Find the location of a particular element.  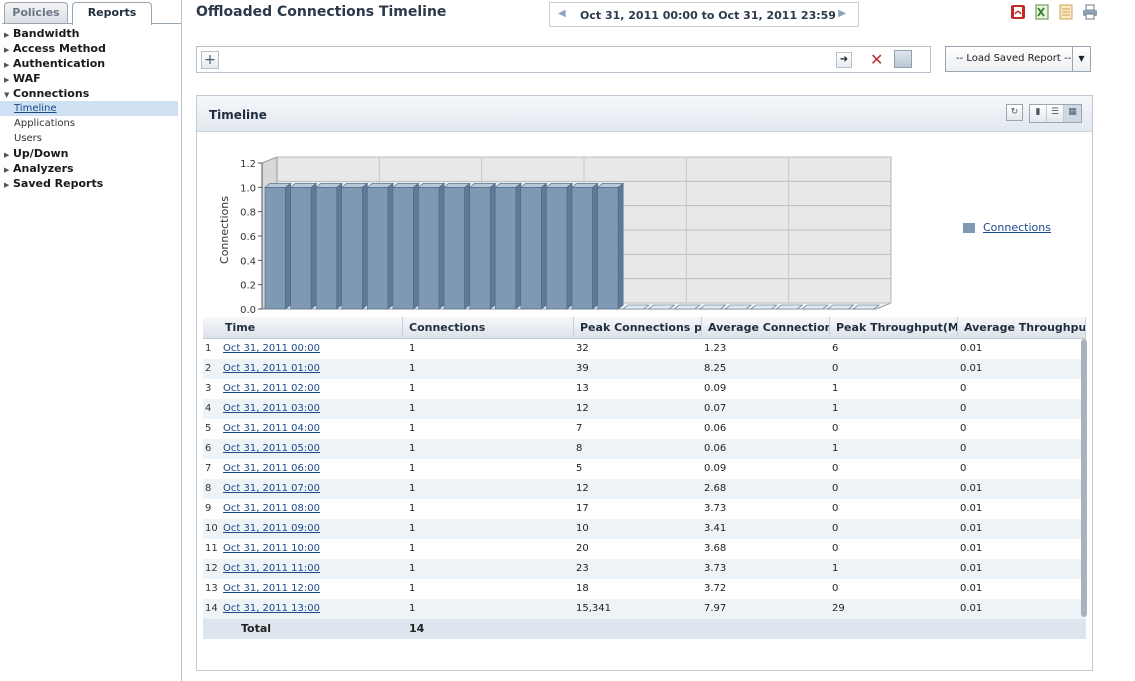

previous-period-icon: ◀ is located at coordinates (562, 13).